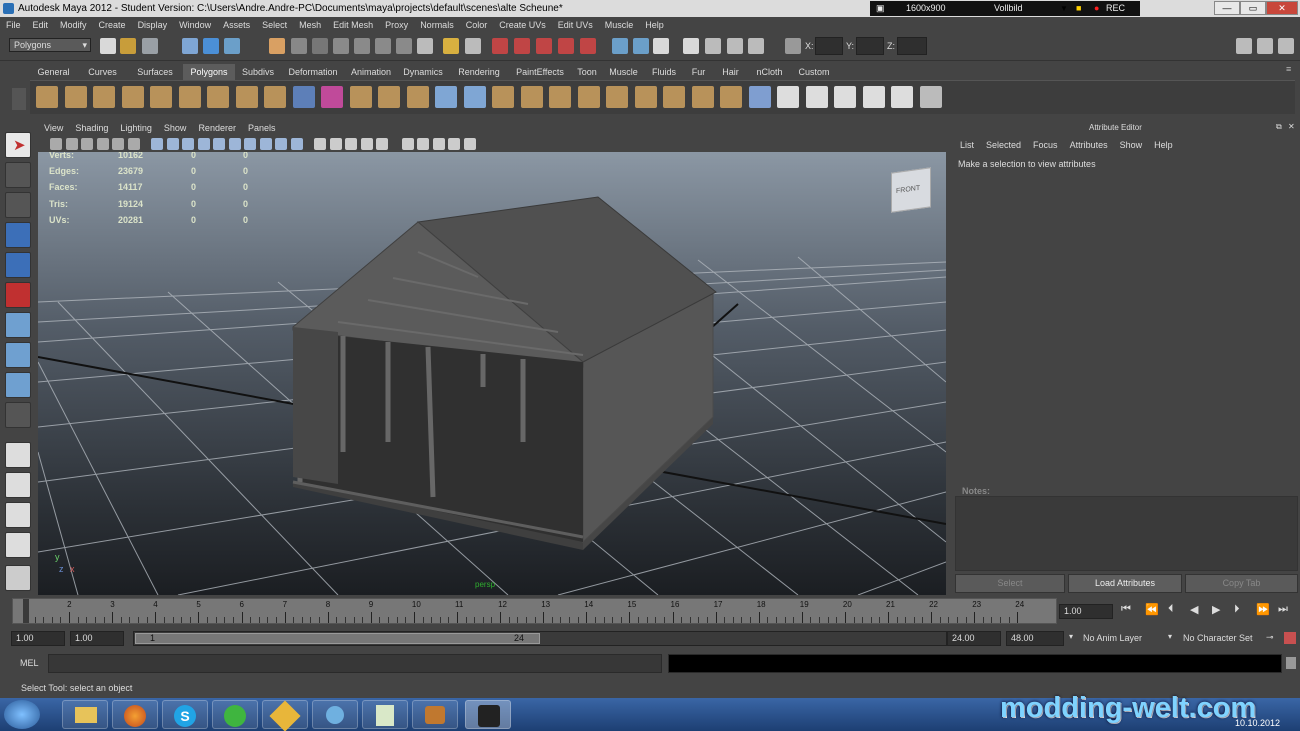 Image resolution: width=1300 pixels, height=731 pixels. Describe the element at coordinates (623, 72) in the screenshot. I see `shelf-tab-muscle: Muscle` at that location.